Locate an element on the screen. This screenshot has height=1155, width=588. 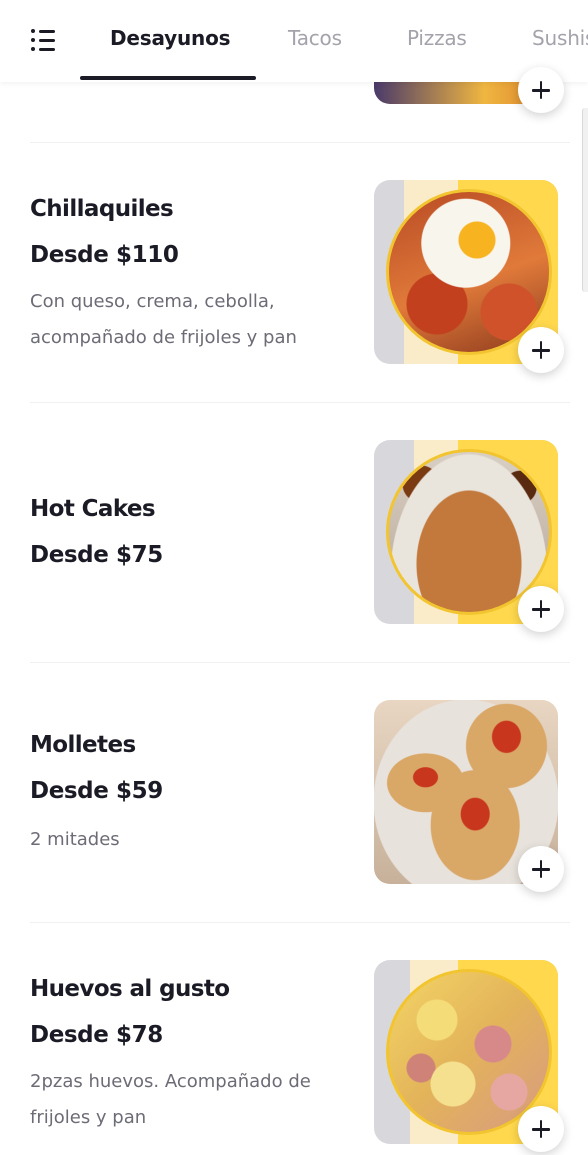
tab-tacos: Tacos is located at coordinates (315, 38).